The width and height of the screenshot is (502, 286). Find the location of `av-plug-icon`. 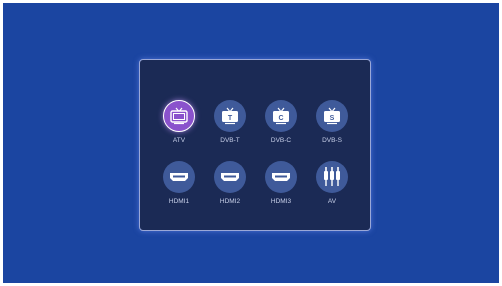

av-plug-icon is located at coordinates (332, 177).